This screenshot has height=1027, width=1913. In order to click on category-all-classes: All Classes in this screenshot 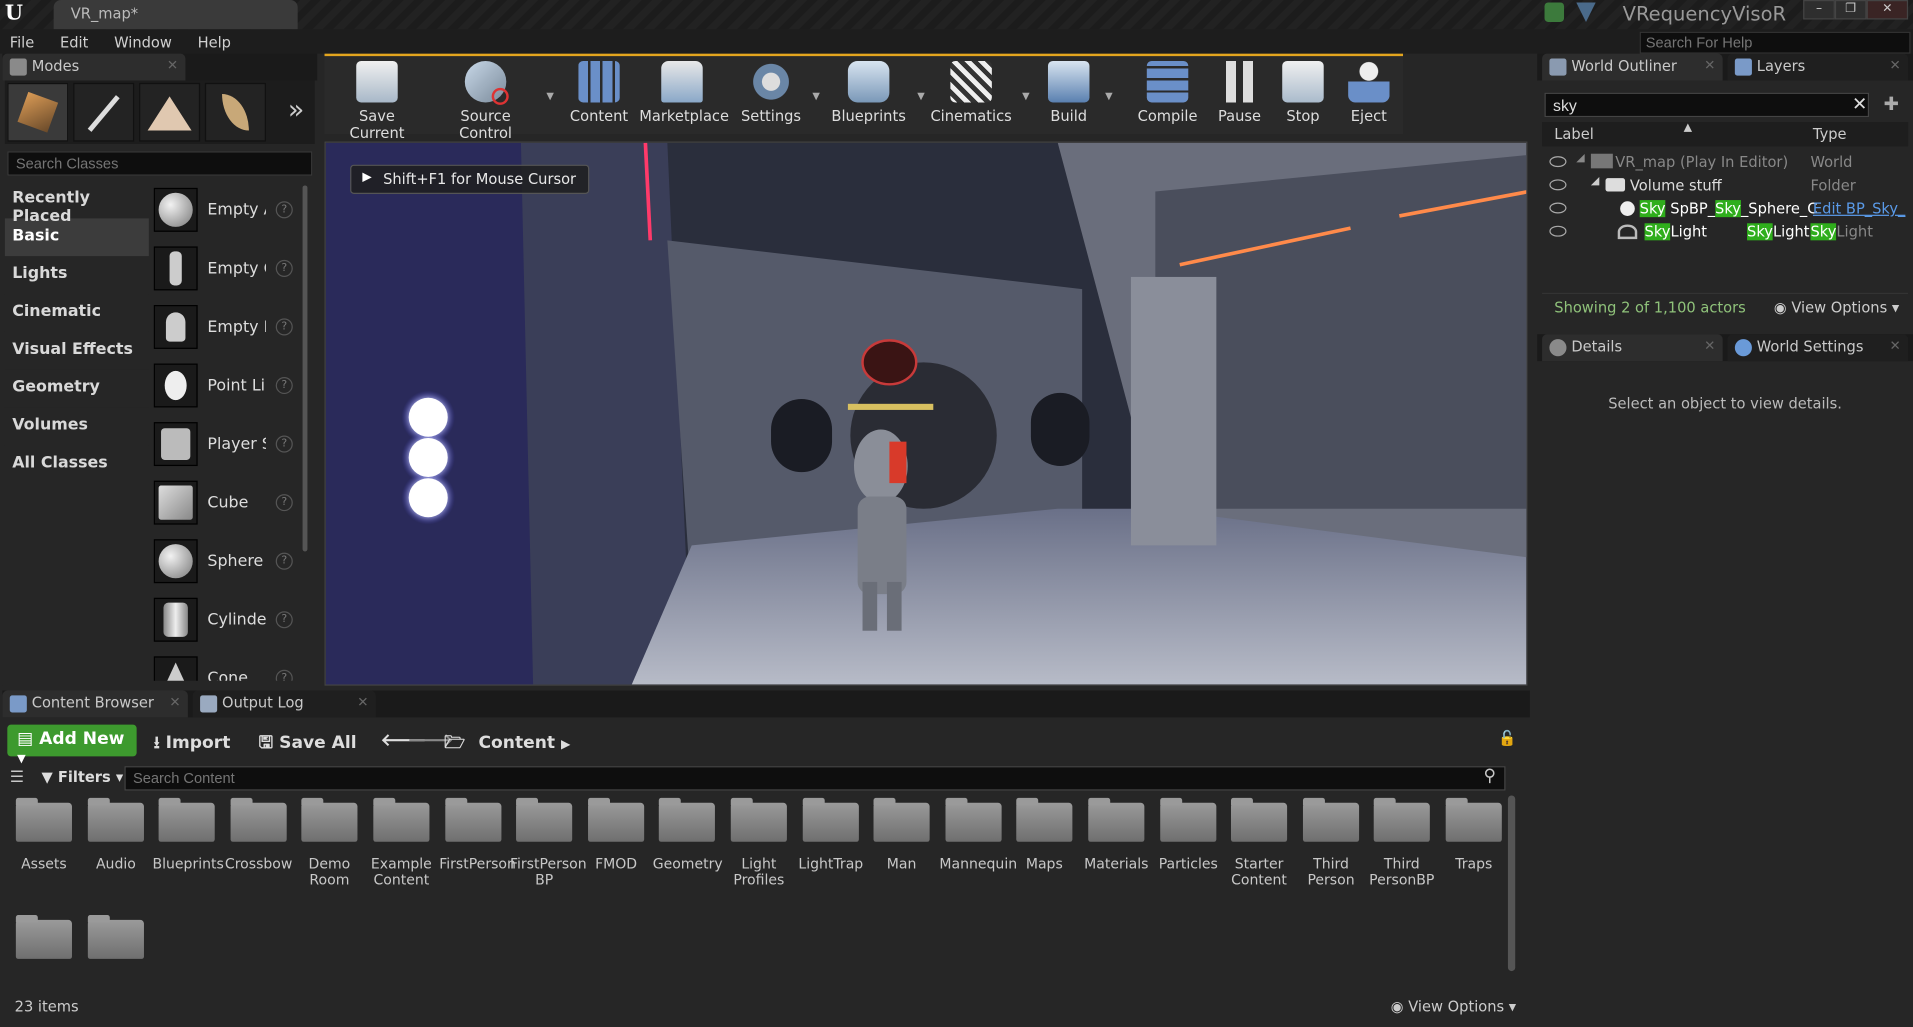, I will do `click(76, 464)`.